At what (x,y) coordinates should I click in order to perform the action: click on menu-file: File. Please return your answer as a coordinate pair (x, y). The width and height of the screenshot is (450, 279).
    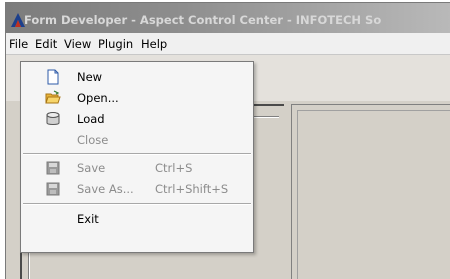
    Looking at the image, I should click on (18, 44).